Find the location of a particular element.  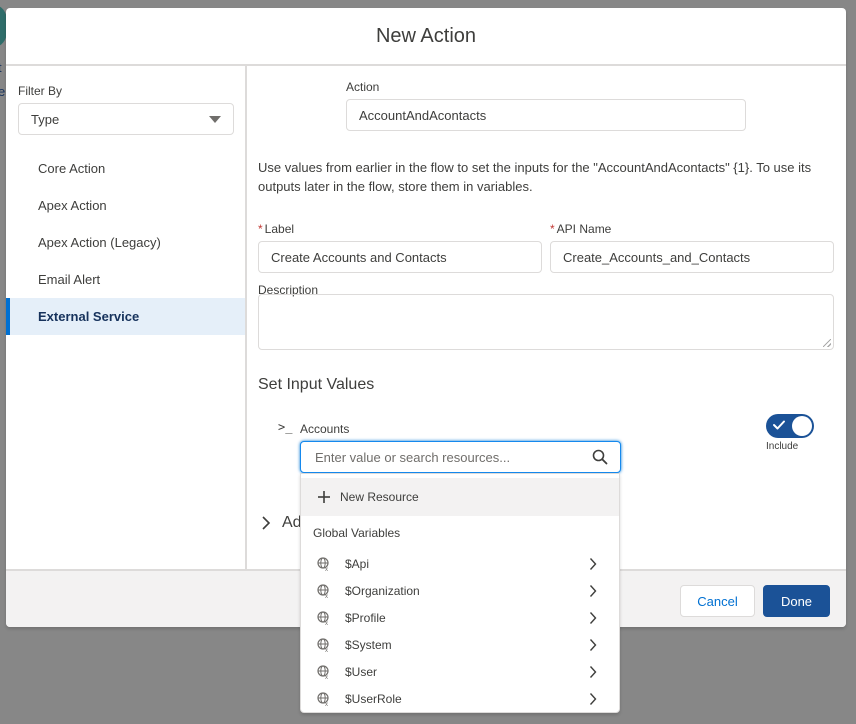

toggle-knob is located at coordinates (802, 426).